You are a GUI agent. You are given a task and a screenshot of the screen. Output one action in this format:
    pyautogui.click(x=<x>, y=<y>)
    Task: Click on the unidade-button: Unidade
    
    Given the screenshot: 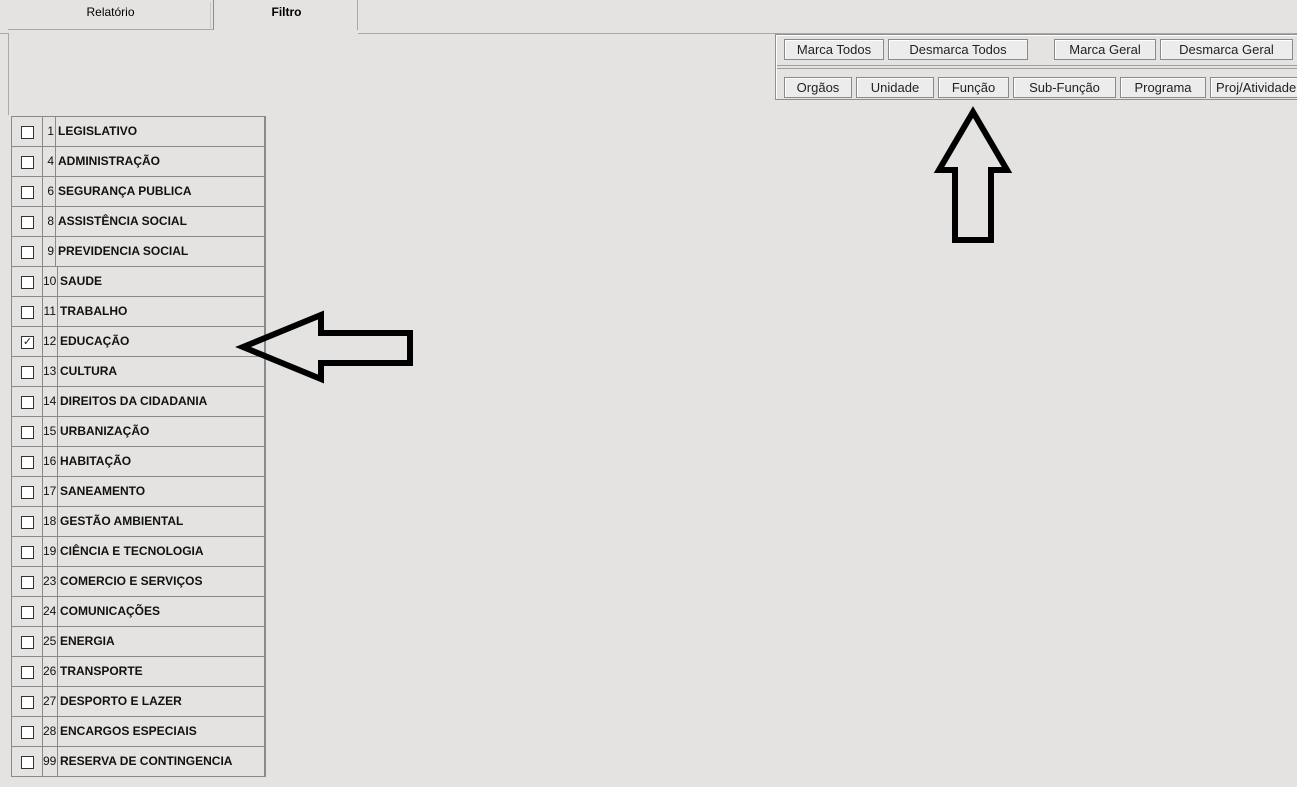 What is the action you would take?
    pyautogui.click(x=895, y=87)
    